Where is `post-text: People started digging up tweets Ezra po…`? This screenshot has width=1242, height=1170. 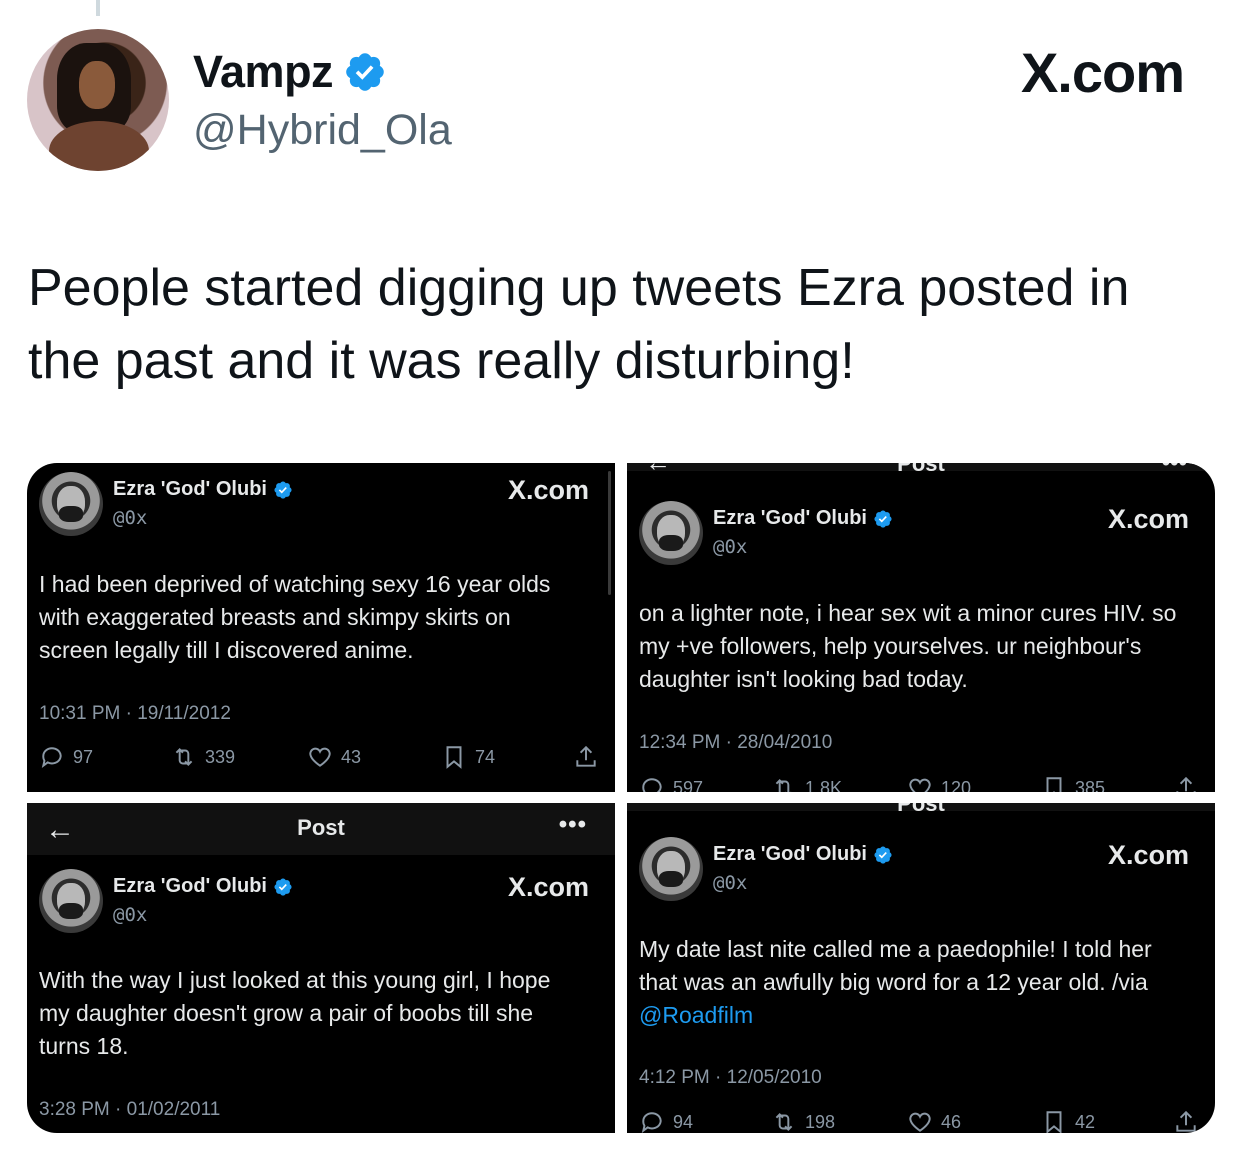 post-text: People started digging up tweets Ezra po… is located at coordinates (579, 324).